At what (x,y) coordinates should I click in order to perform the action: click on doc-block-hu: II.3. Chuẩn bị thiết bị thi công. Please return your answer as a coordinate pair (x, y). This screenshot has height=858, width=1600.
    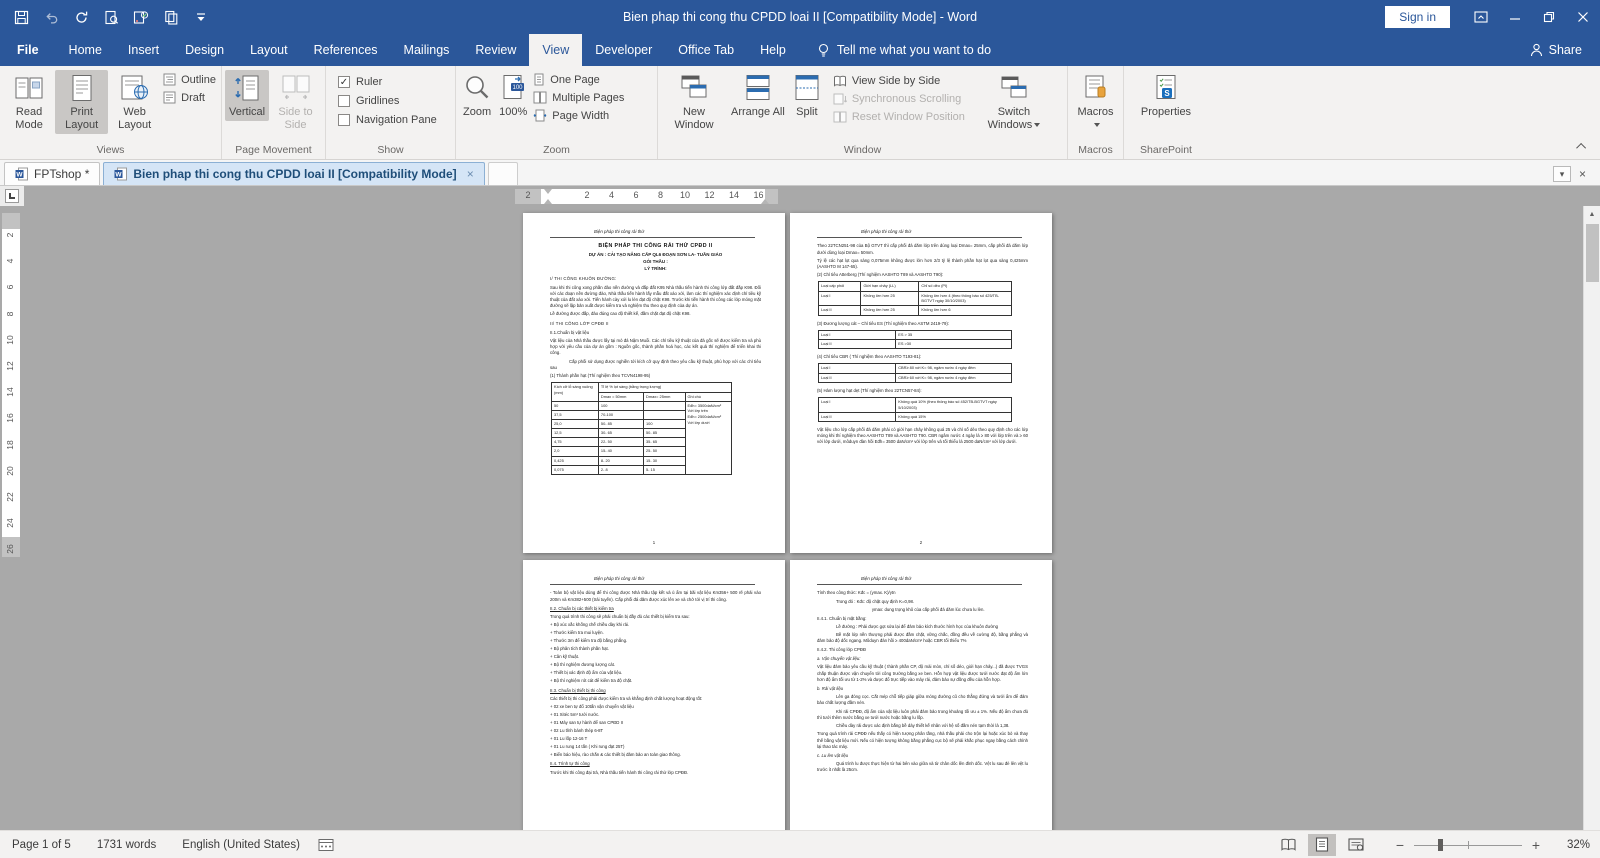
    Looking at the image, I should click on (578, 690).